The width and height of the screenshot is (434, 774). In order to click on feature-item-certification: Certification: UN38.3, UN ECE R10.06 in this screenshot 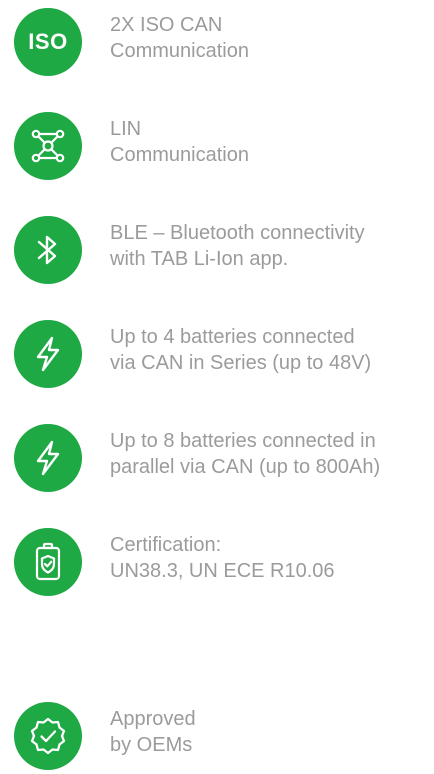, I will do `click(217, 564)`.